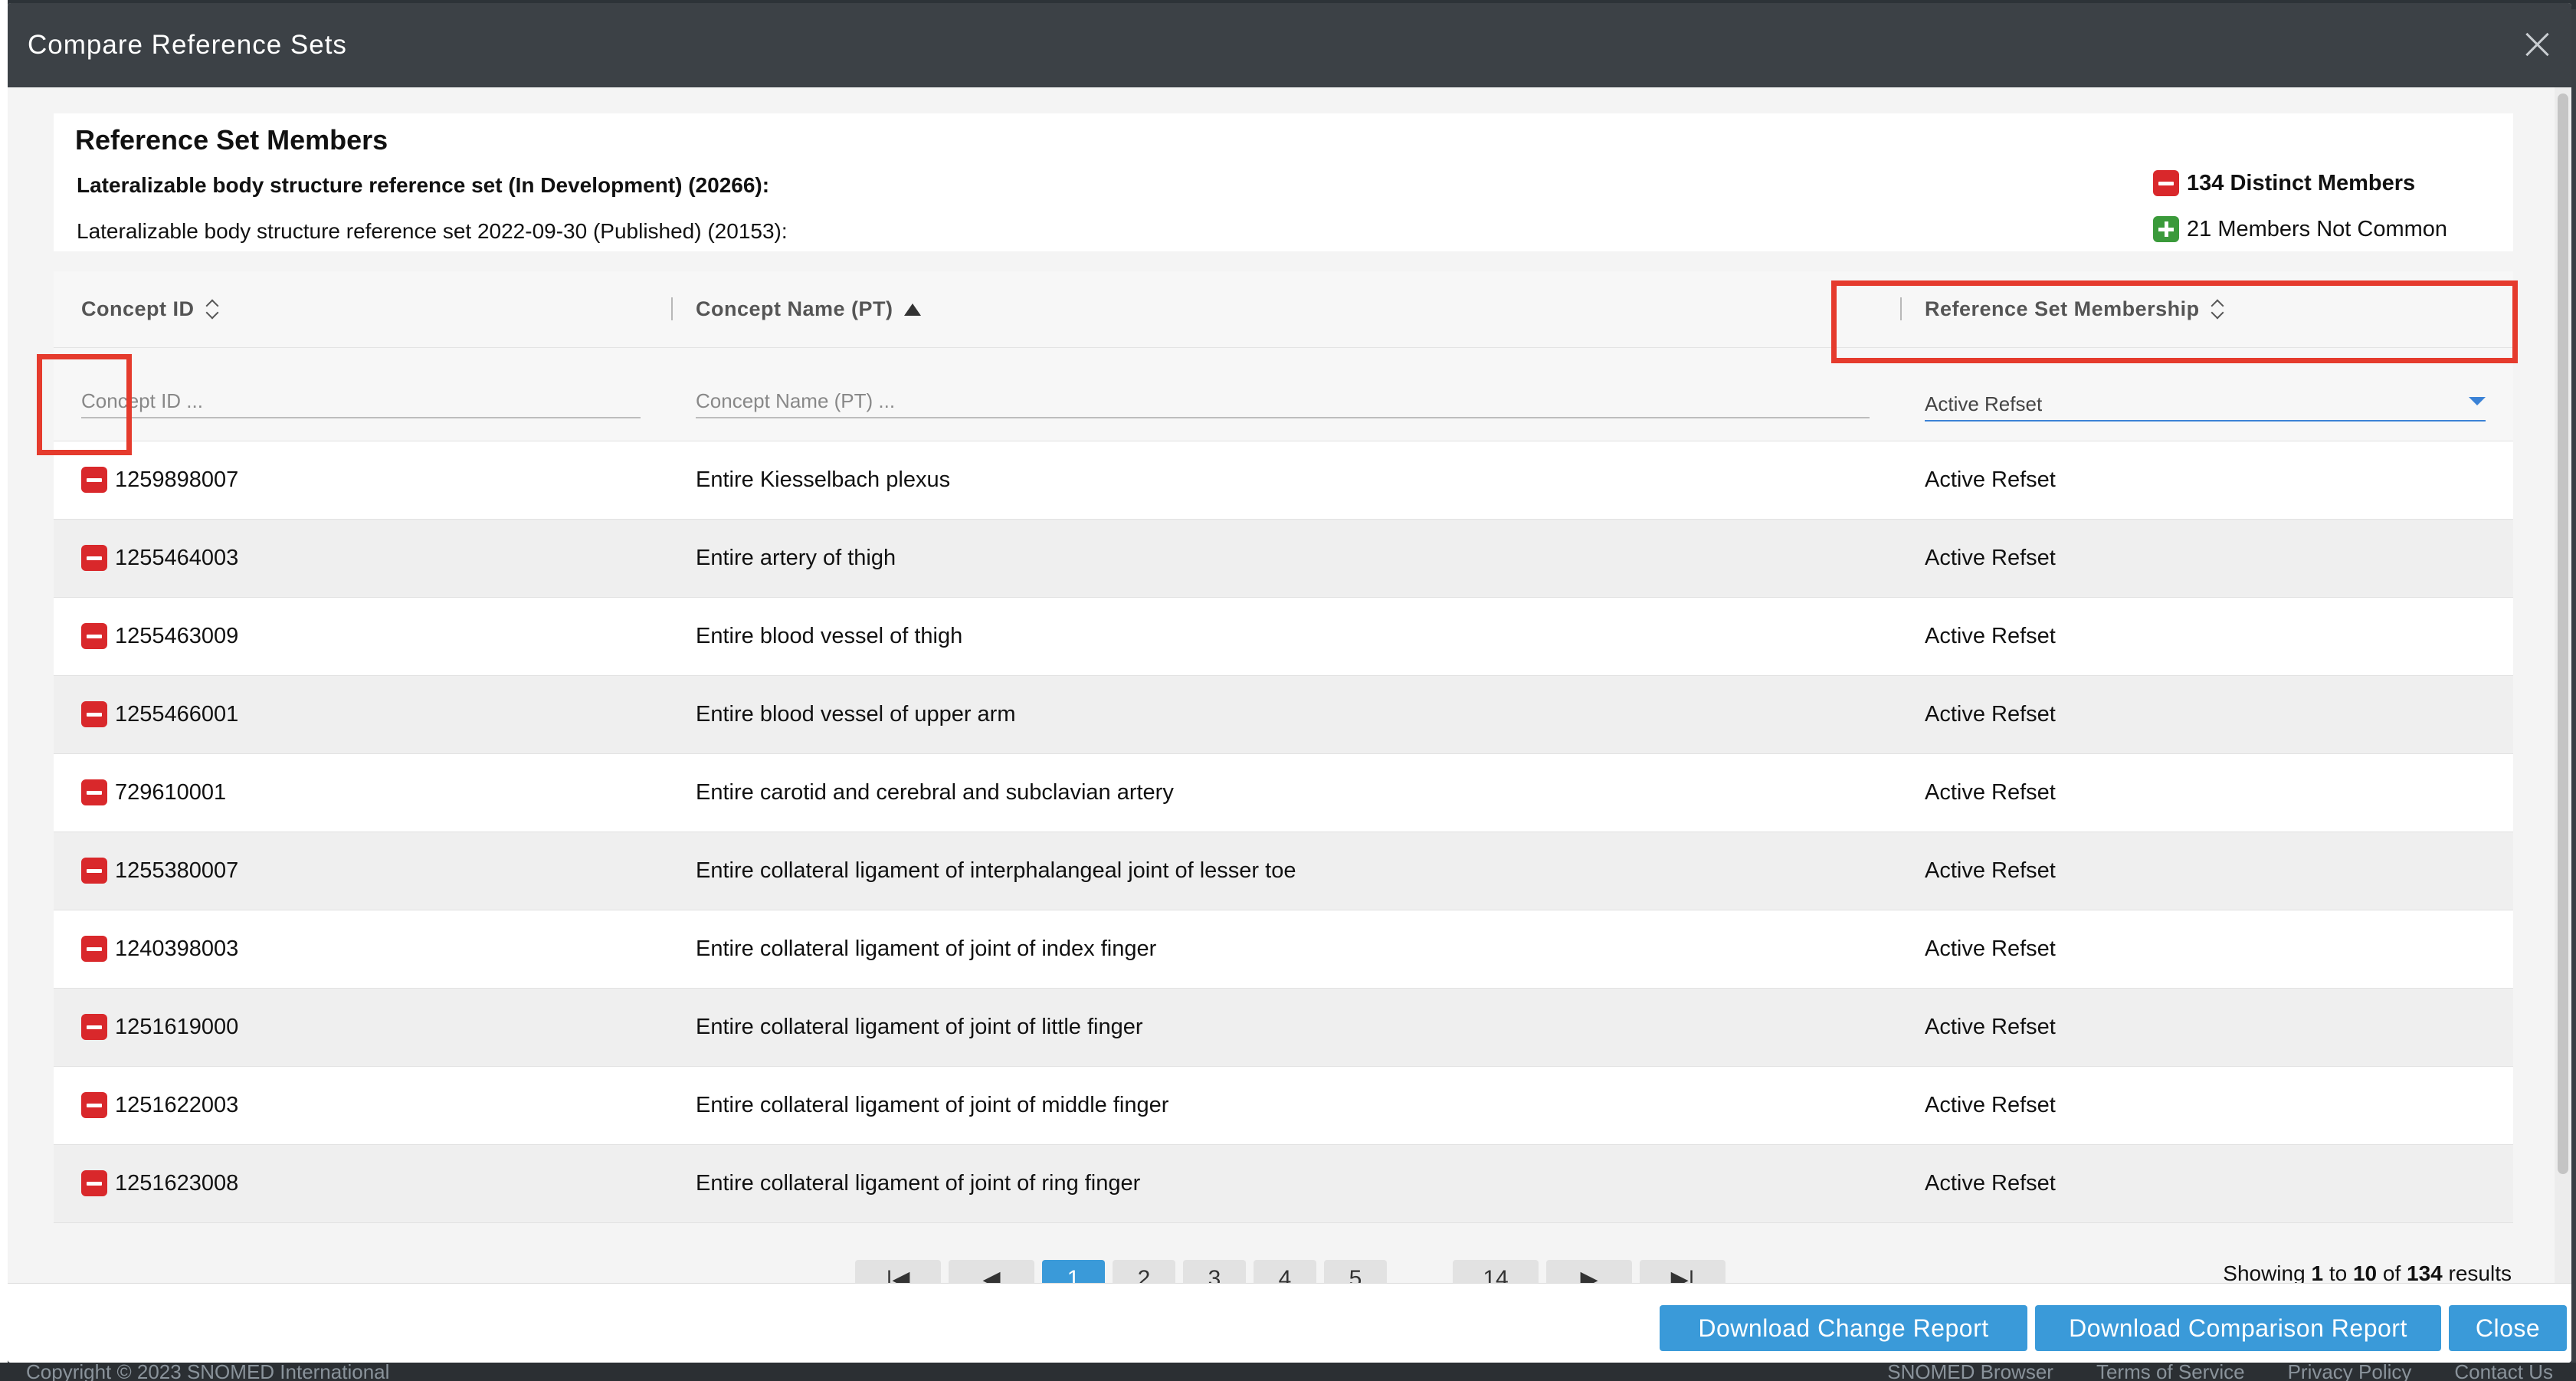 Image resolution: width=2576 pixels, height=1381 pixels. Describe the element at coordinates (177, 636) in the screenshot. I see `concept-id-cell: 1255463009` at that location.